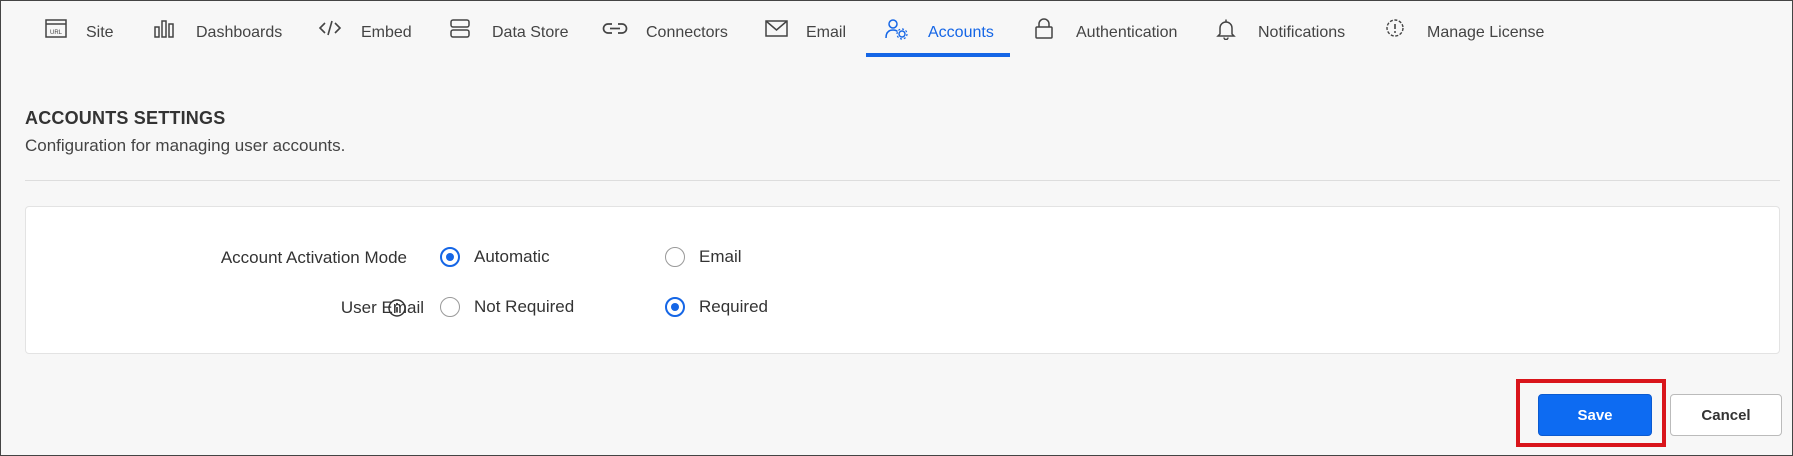  What do you see at coordinates (720, 256) in the screenshot?
I see `radio-label: Email` at bounding box center [720, 256].